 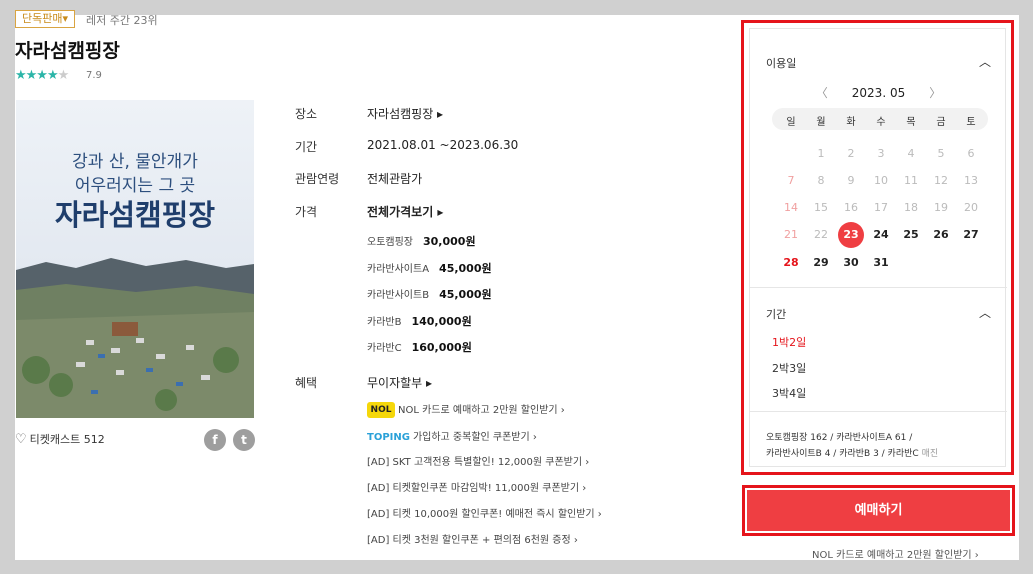 What do you see at coordinates (55, 439) in the screenshot?
I see `like-label: 티켓캐스트` at bounding box center [55, 439].